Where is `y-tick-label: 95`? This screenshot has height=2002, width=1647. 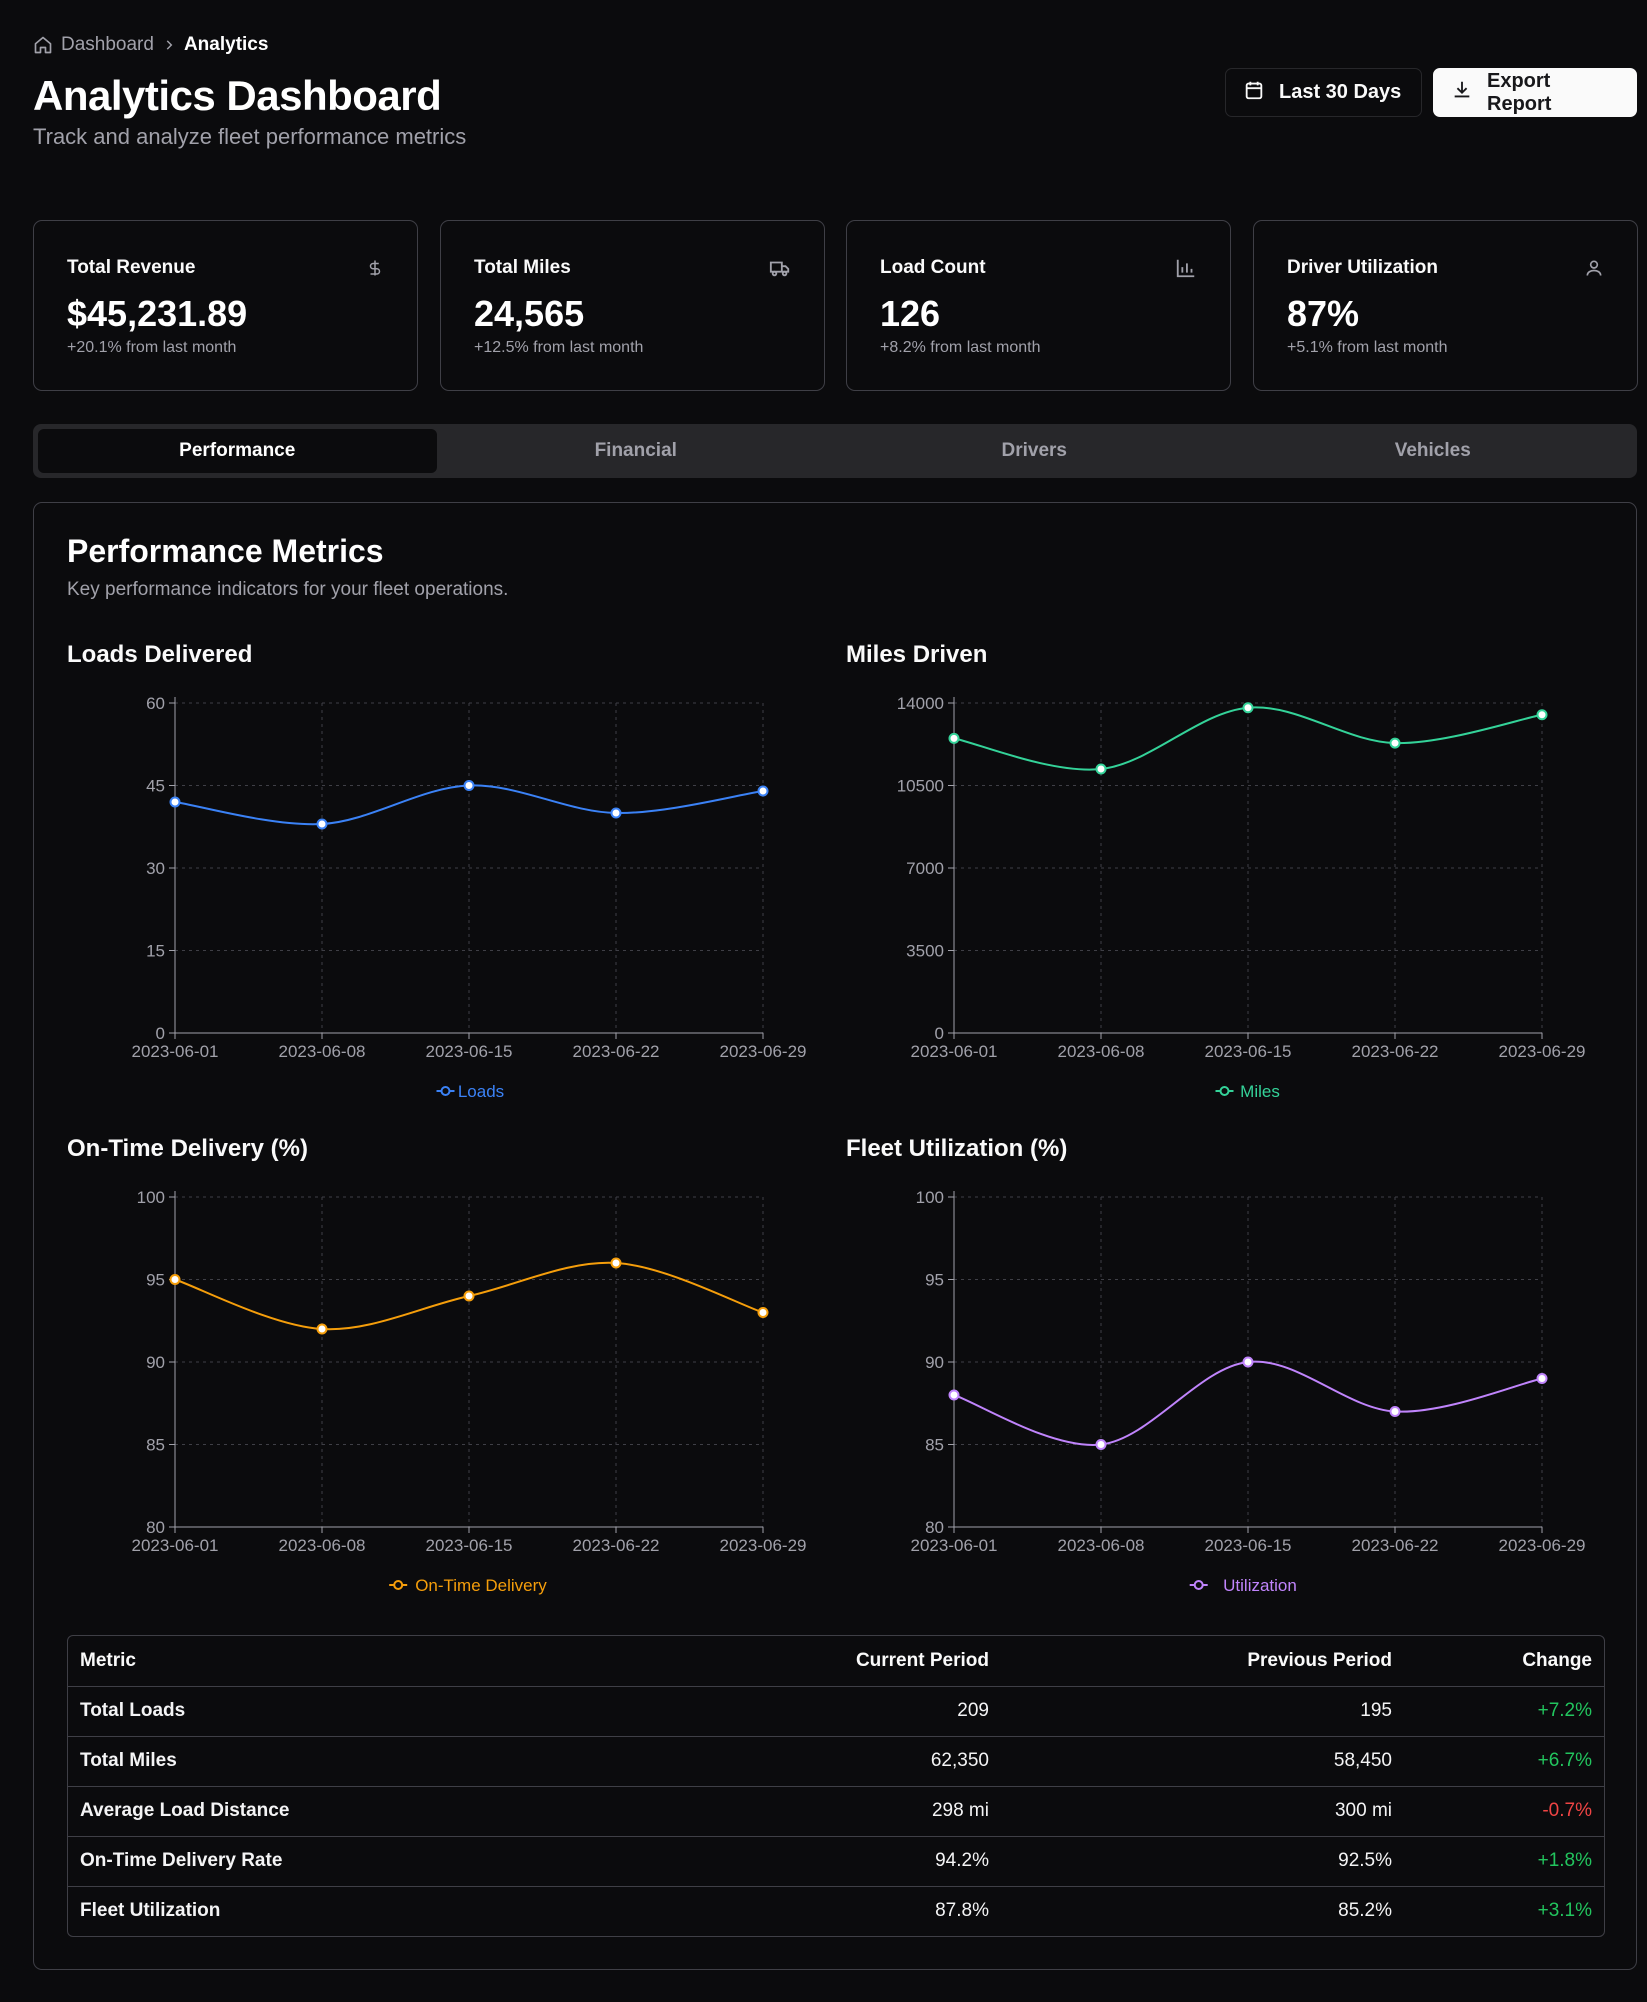 y-tick-label: 95 is located at coordinates (155, 1280).